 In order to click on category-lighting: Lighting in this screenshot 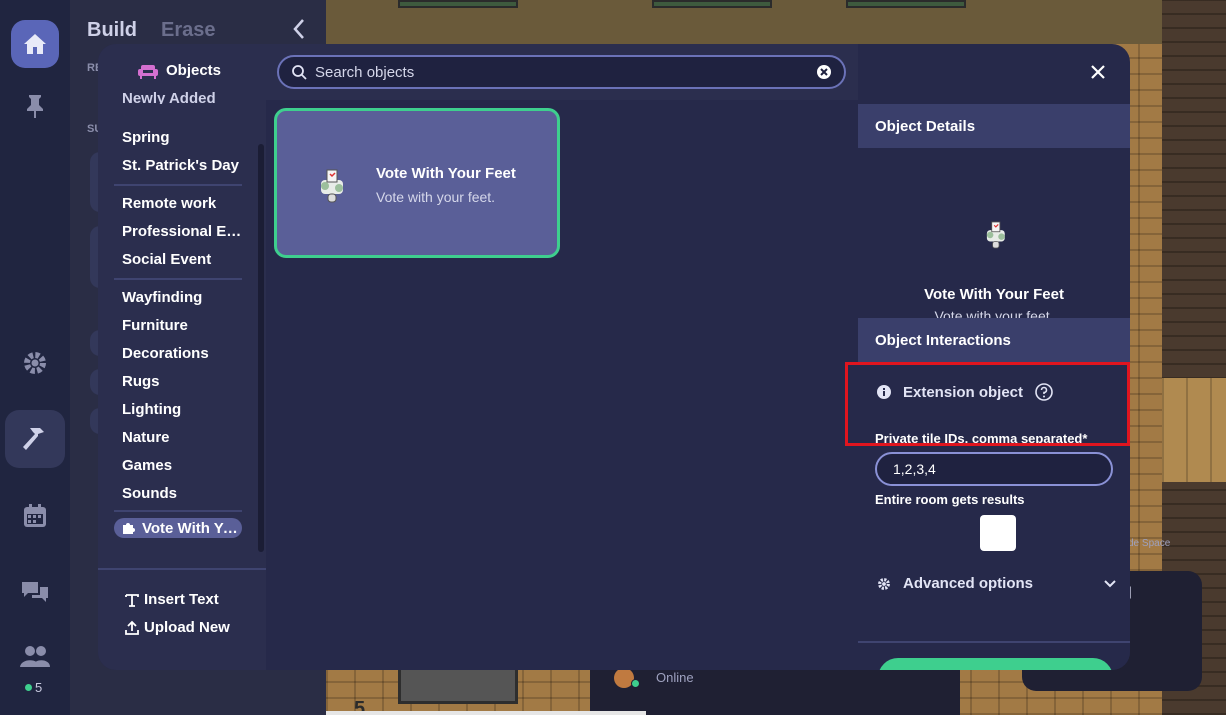, I will do `click(182, 409)`.